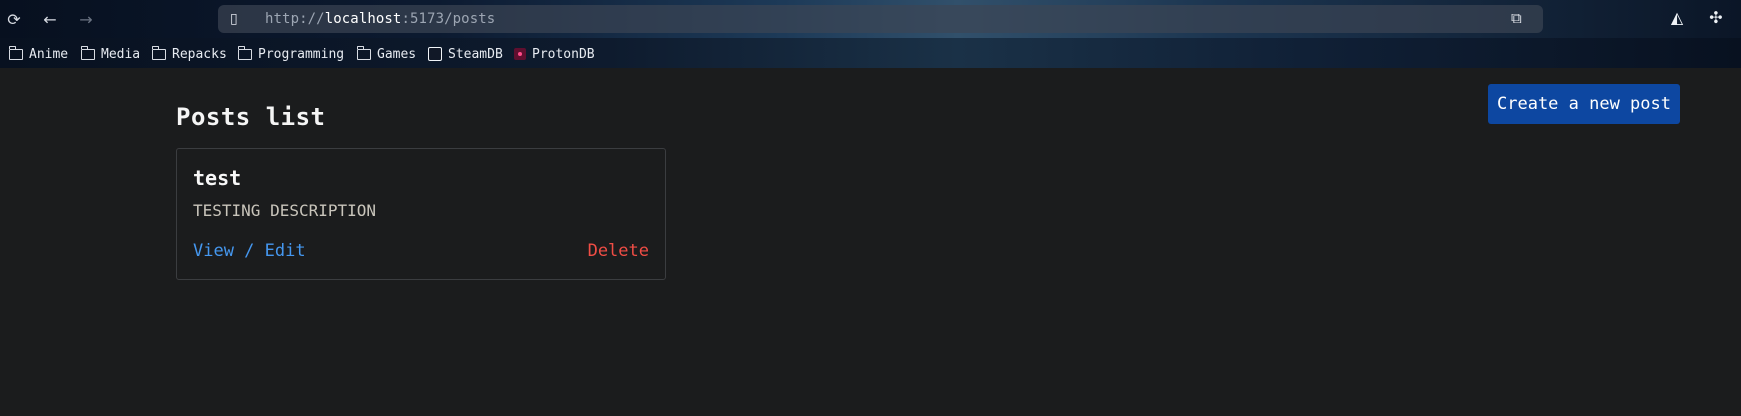 The height and width of the screenshot is (416, 1741). What do you see at coordinates (1521, 19) in the screenshot?
I see `reader-view-icon: ⧉` at bounding box center [1521, 19].